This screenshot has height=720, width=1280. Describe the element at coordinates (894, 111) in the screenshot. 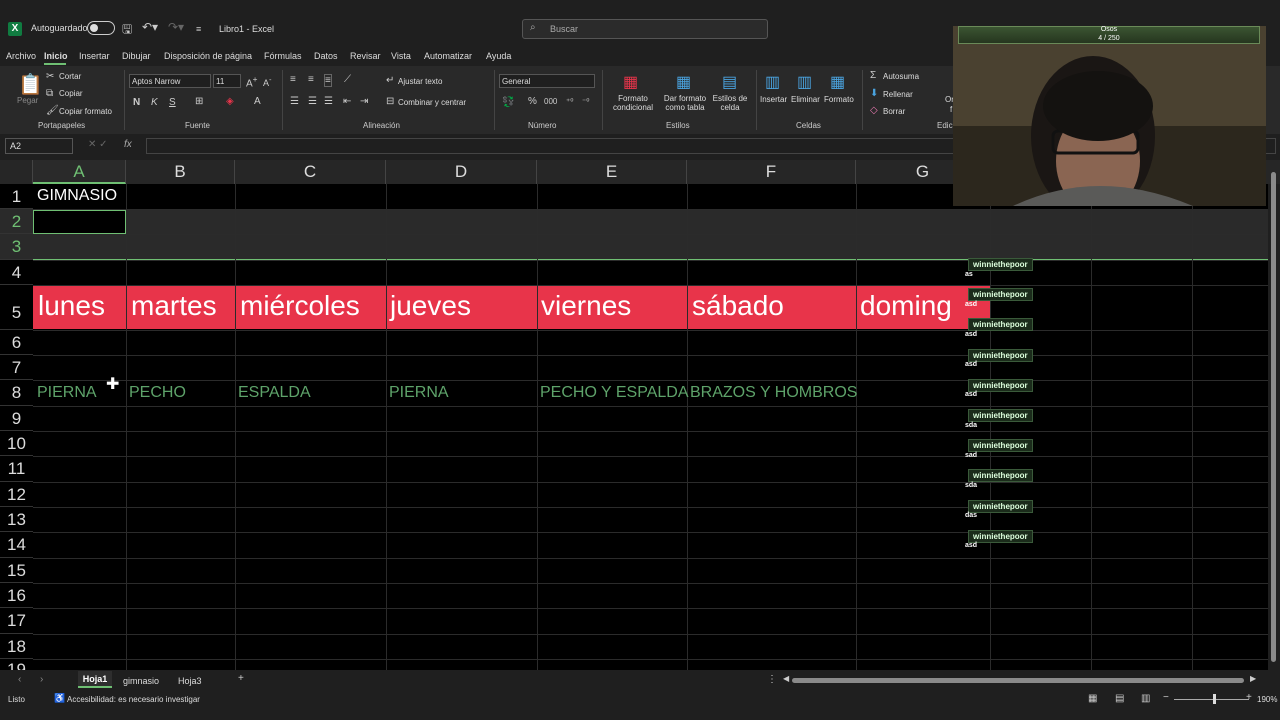

I see `clear-button: Borrar` at that location.